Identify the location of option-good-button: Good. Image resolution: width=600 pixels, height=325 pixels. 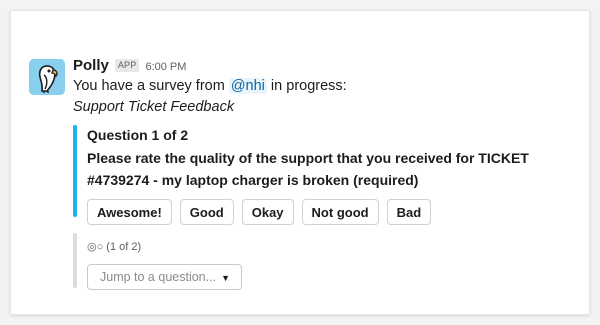
(206, 212).